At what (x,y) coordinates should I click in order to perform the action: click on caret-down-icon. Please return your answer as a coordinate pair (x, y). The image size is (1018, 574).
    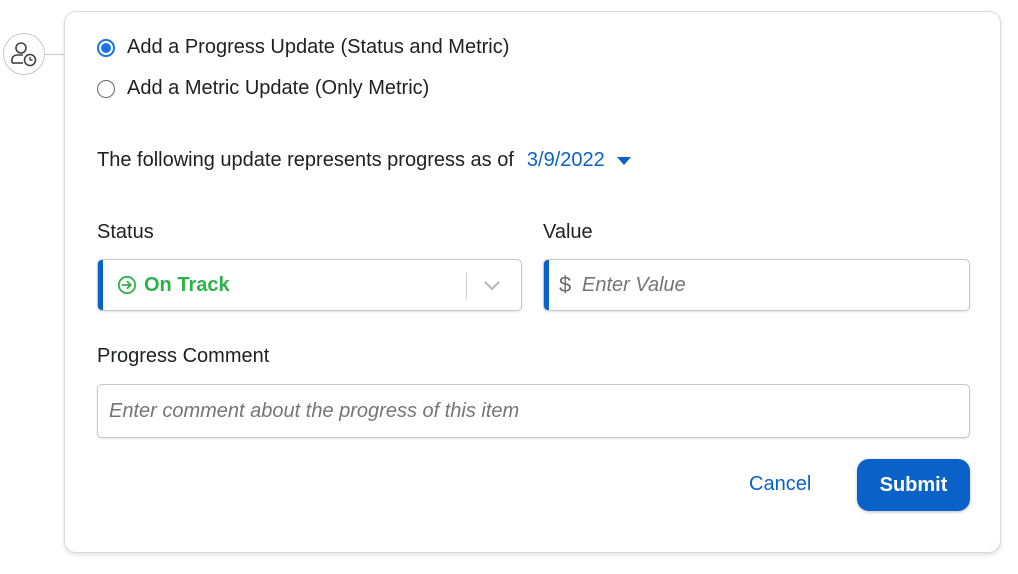
    Looking at the image, I should click on (623, 160).